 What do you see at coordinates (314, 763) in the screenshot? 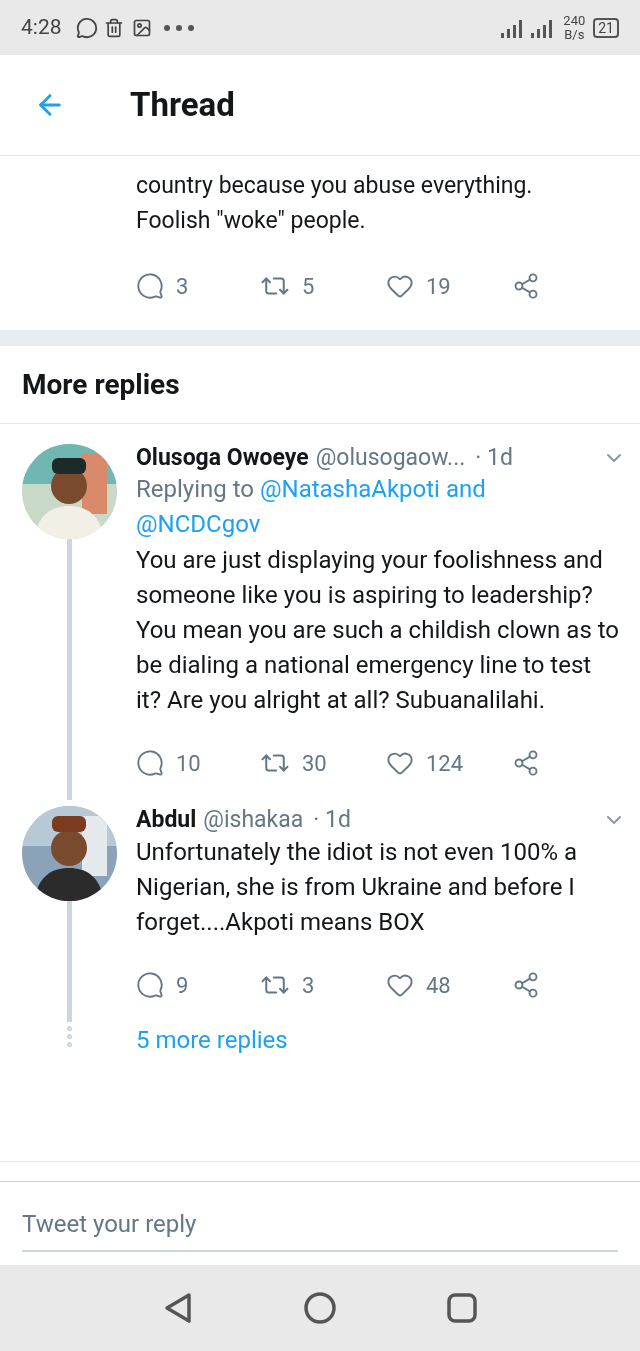
I see `retweet-count: 30` at bounding box center [314, 763].